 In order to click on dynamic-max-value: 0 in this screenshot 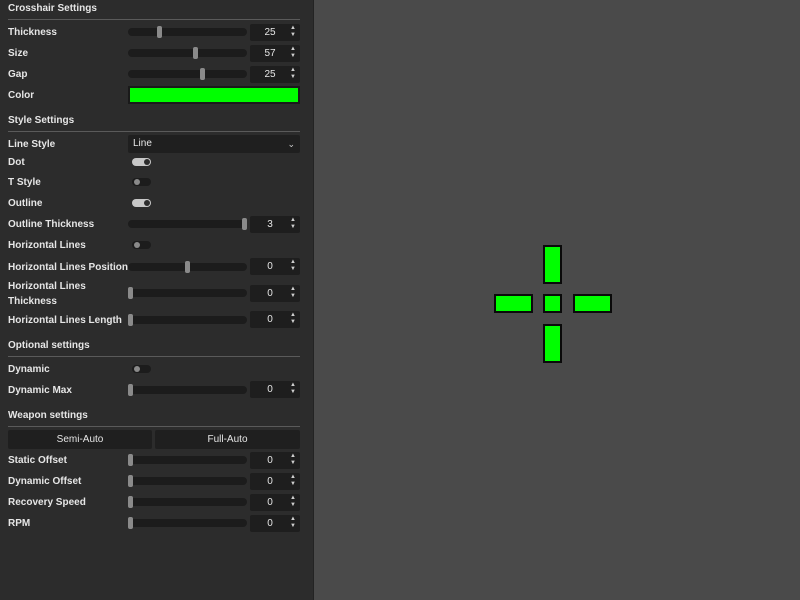, I will do `click(270, 389)`.